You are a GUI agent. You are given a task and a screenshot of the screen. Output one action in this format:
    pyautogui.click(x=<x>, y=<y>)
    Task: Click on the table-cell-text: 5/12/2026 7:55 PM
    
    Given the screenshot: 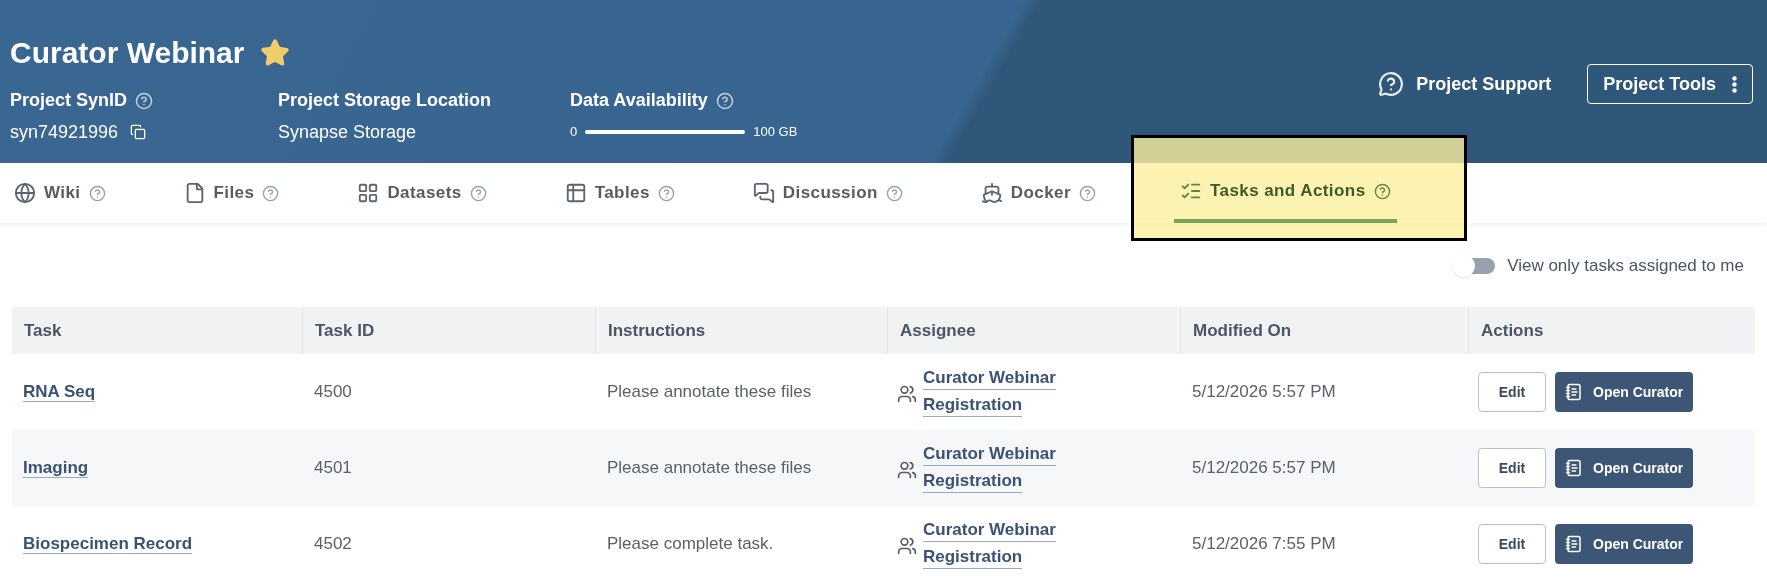 What is the action you would take?
    pyautogui.click(x=1264, y=544)
    